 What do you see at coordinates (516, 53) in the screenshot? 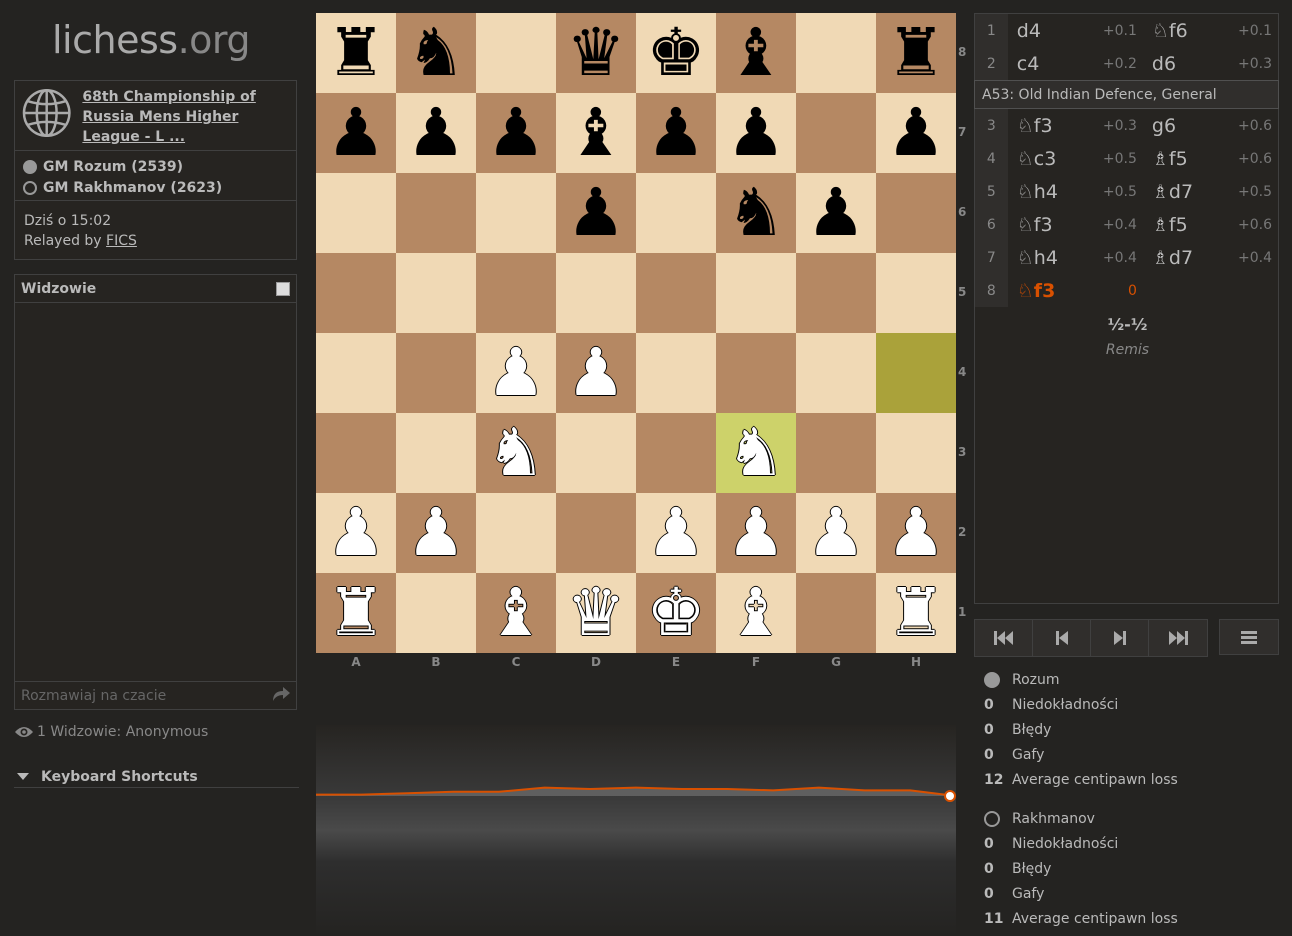
I see `square-c8` at bounding box center [516, 53].